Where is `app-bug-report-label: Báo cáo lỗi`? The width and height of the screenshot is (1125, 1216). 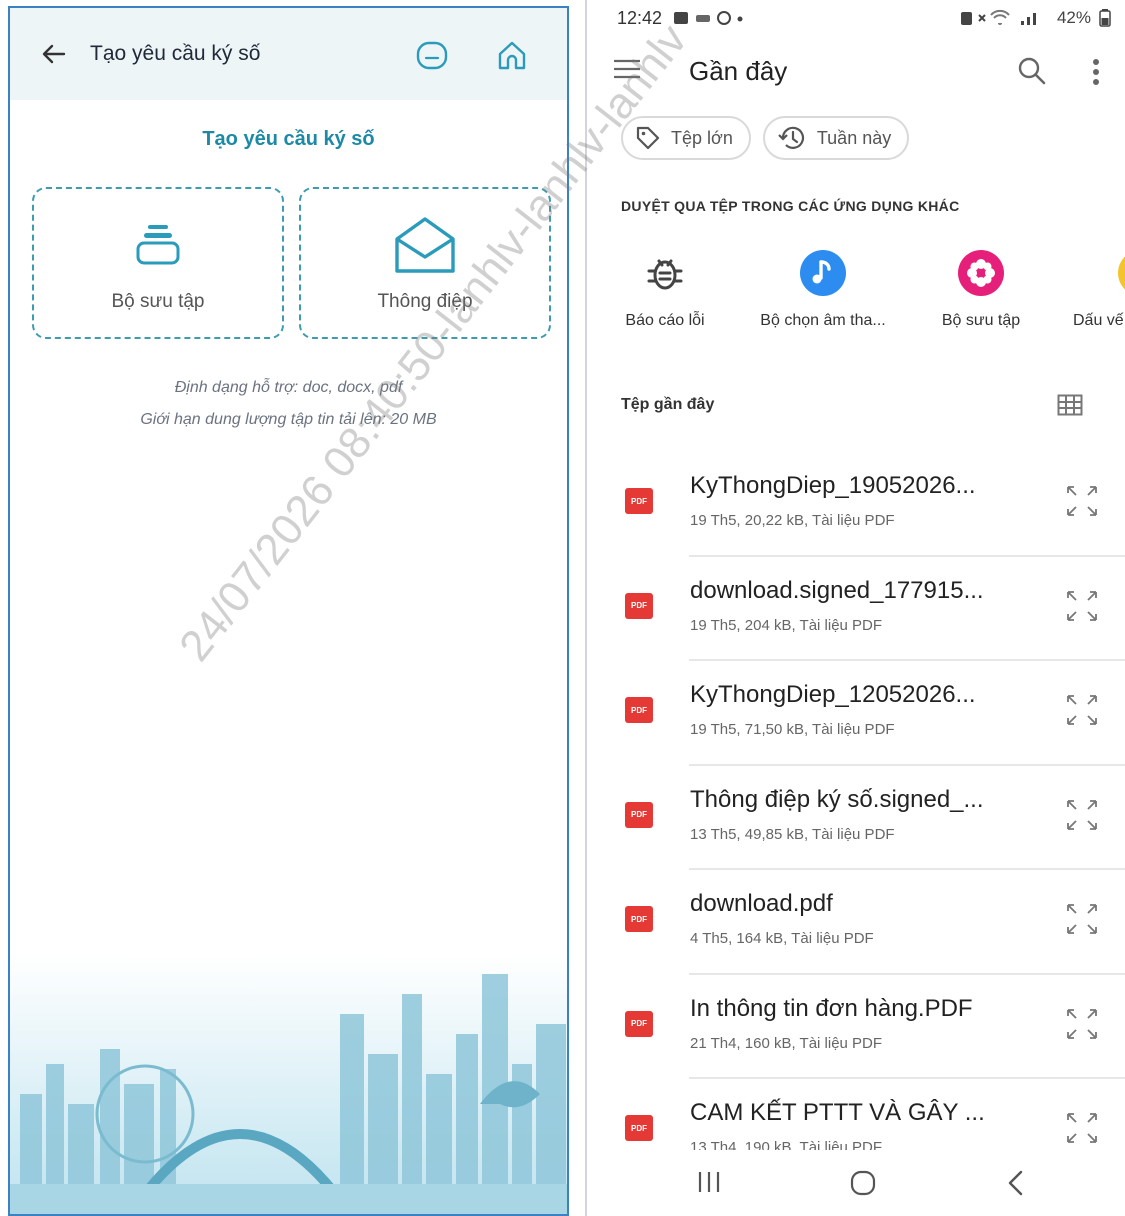
app-bug-report-label: Báo cáo lỗi is located at coordinates (665, 320).